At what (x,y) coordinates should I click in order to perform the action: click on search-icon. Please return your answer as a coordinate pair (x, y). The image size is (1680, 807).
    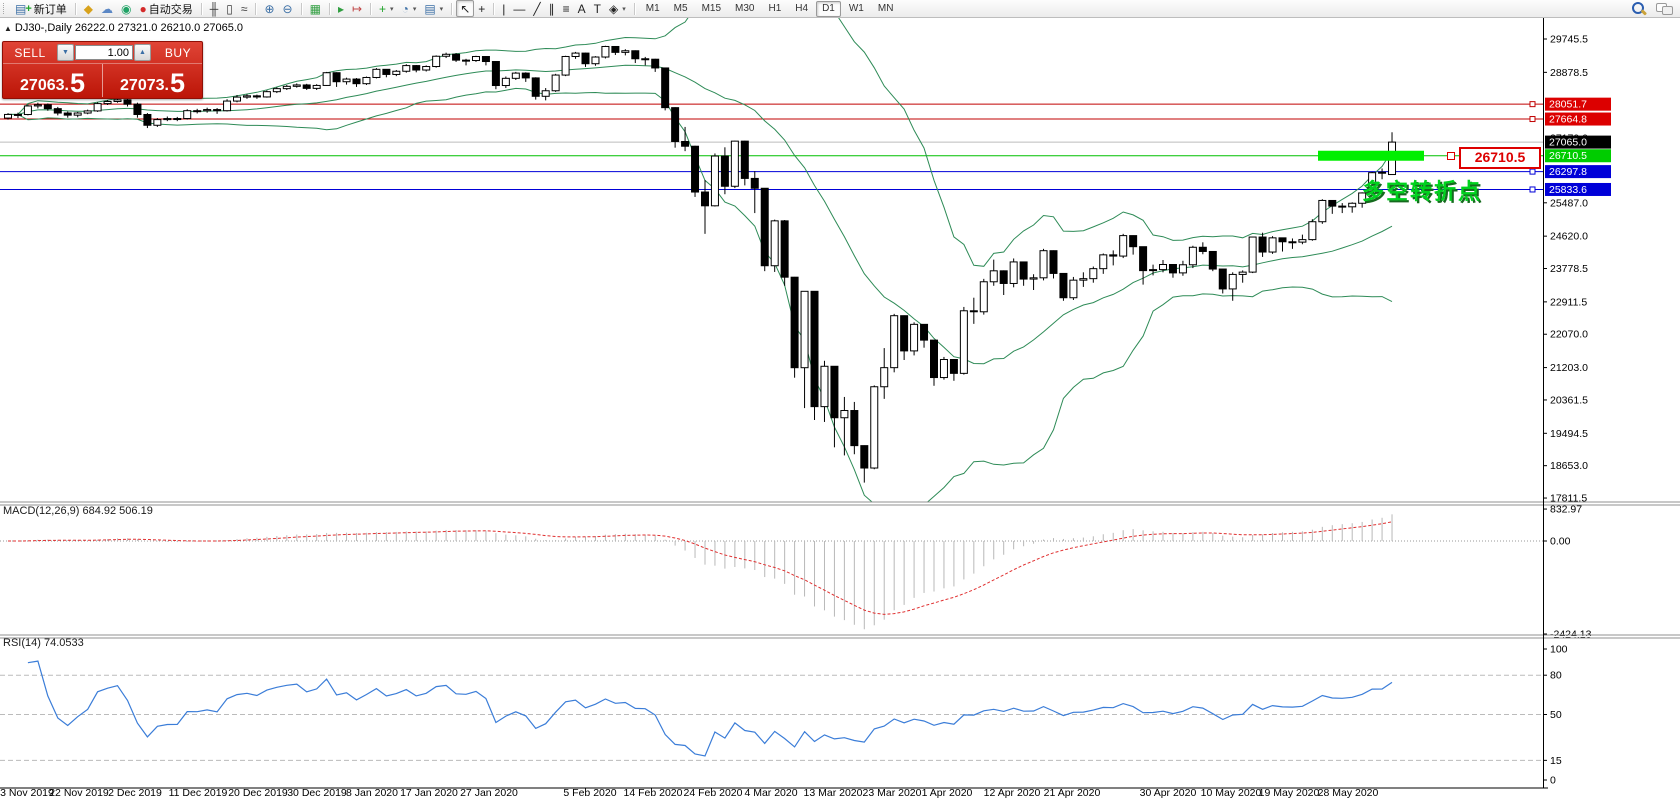
    Looking at the image, I should click on (1638, 8).